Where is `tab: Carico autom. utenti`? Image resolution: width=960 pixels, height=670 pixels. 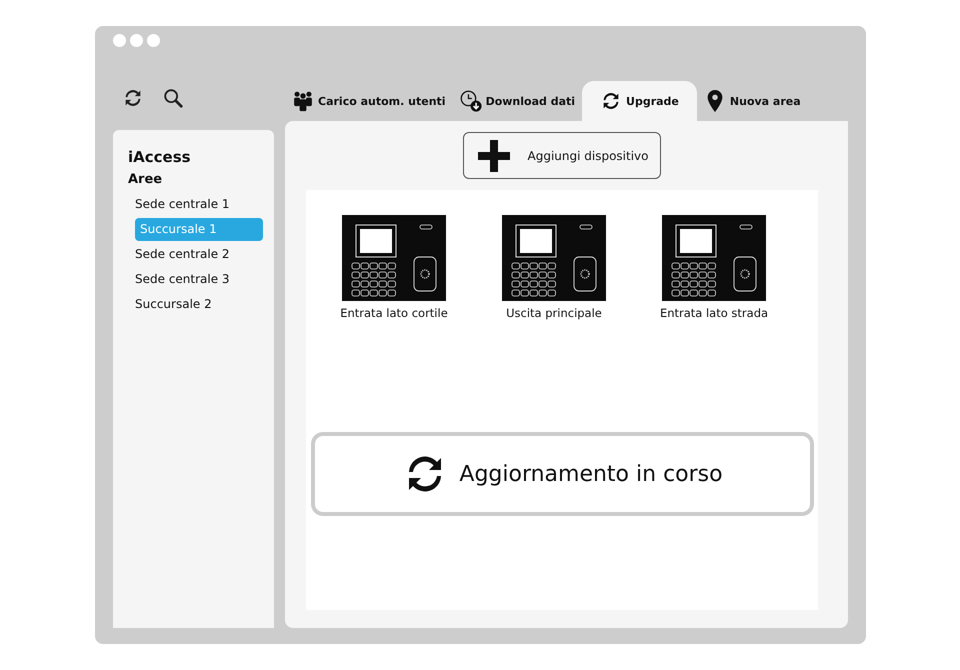
tab: Carico autom. utenti is located at coordinates (369, 101).